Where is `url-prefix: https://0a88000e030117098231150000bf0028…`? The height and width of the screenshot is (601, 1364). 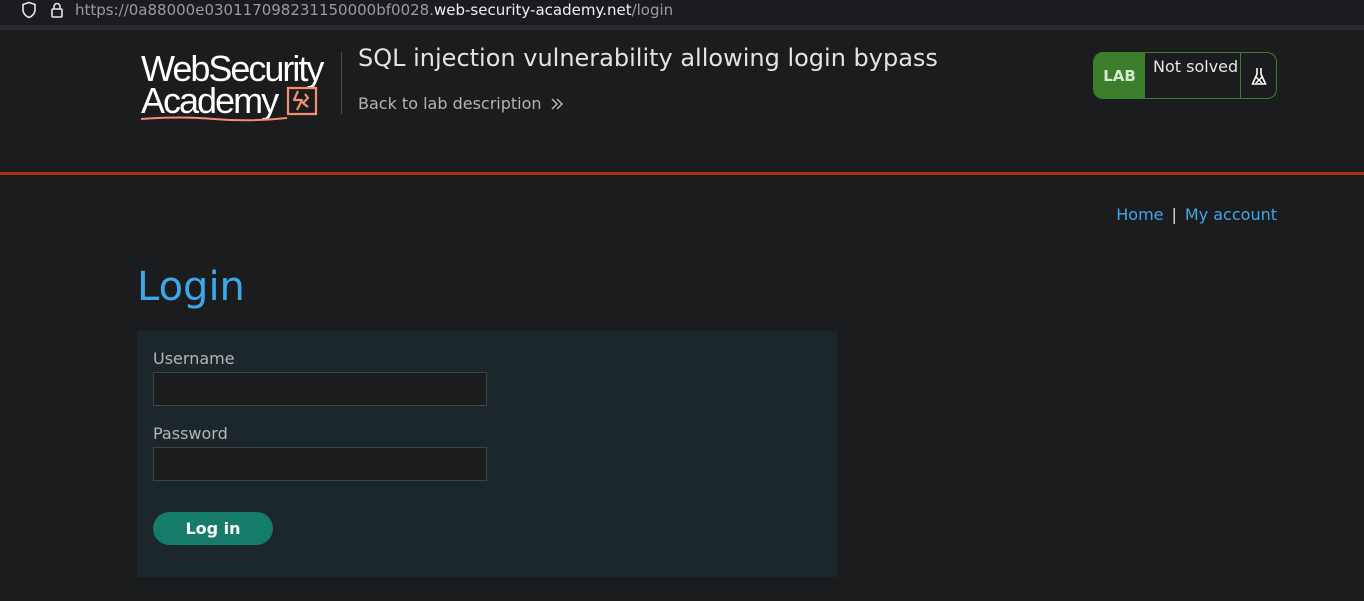
url-prefix: https://0a88000e030117098231150000bf0028… is located at coordinates (254, 10).